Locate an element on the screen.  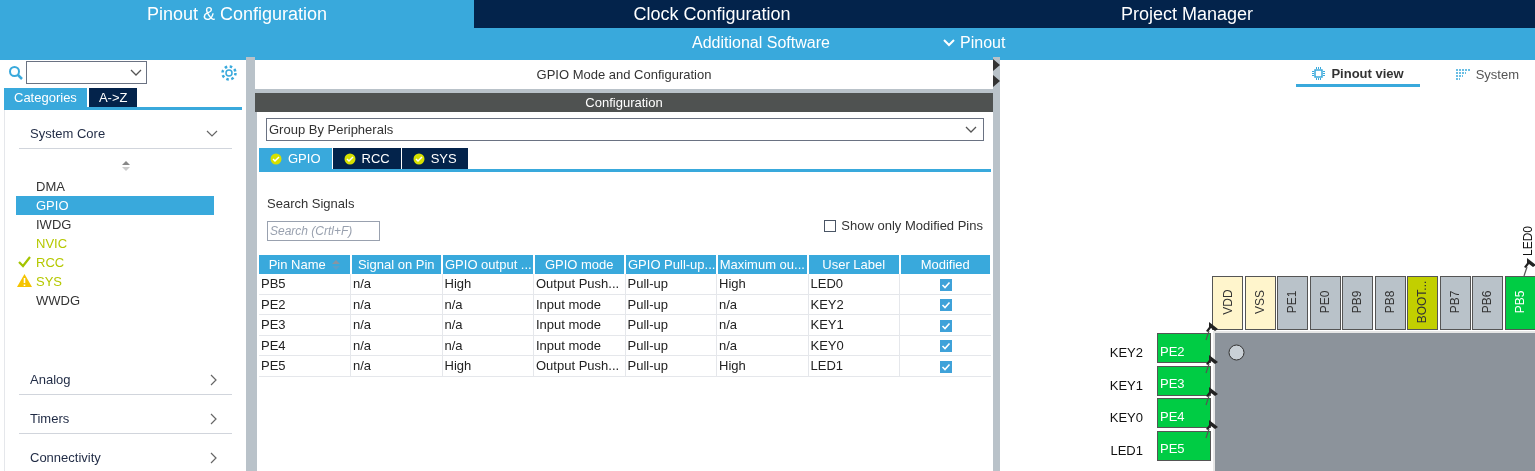
settings-icon is located at coordinates (229, 72).